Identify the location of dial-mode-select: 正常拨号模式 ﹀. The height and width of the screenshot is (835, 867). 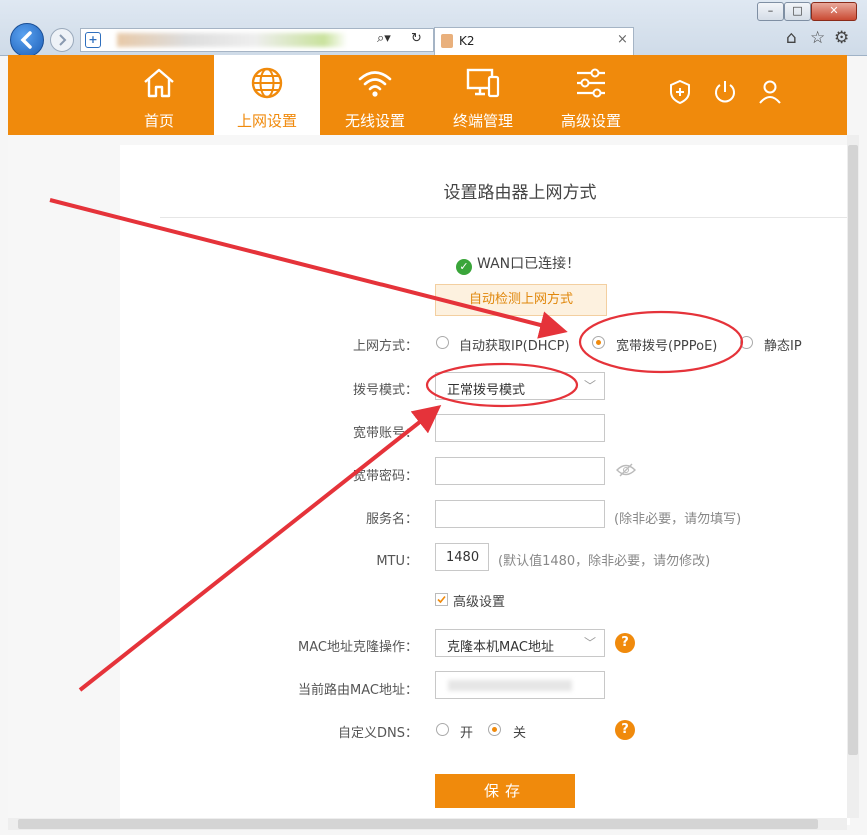
(520, 386).